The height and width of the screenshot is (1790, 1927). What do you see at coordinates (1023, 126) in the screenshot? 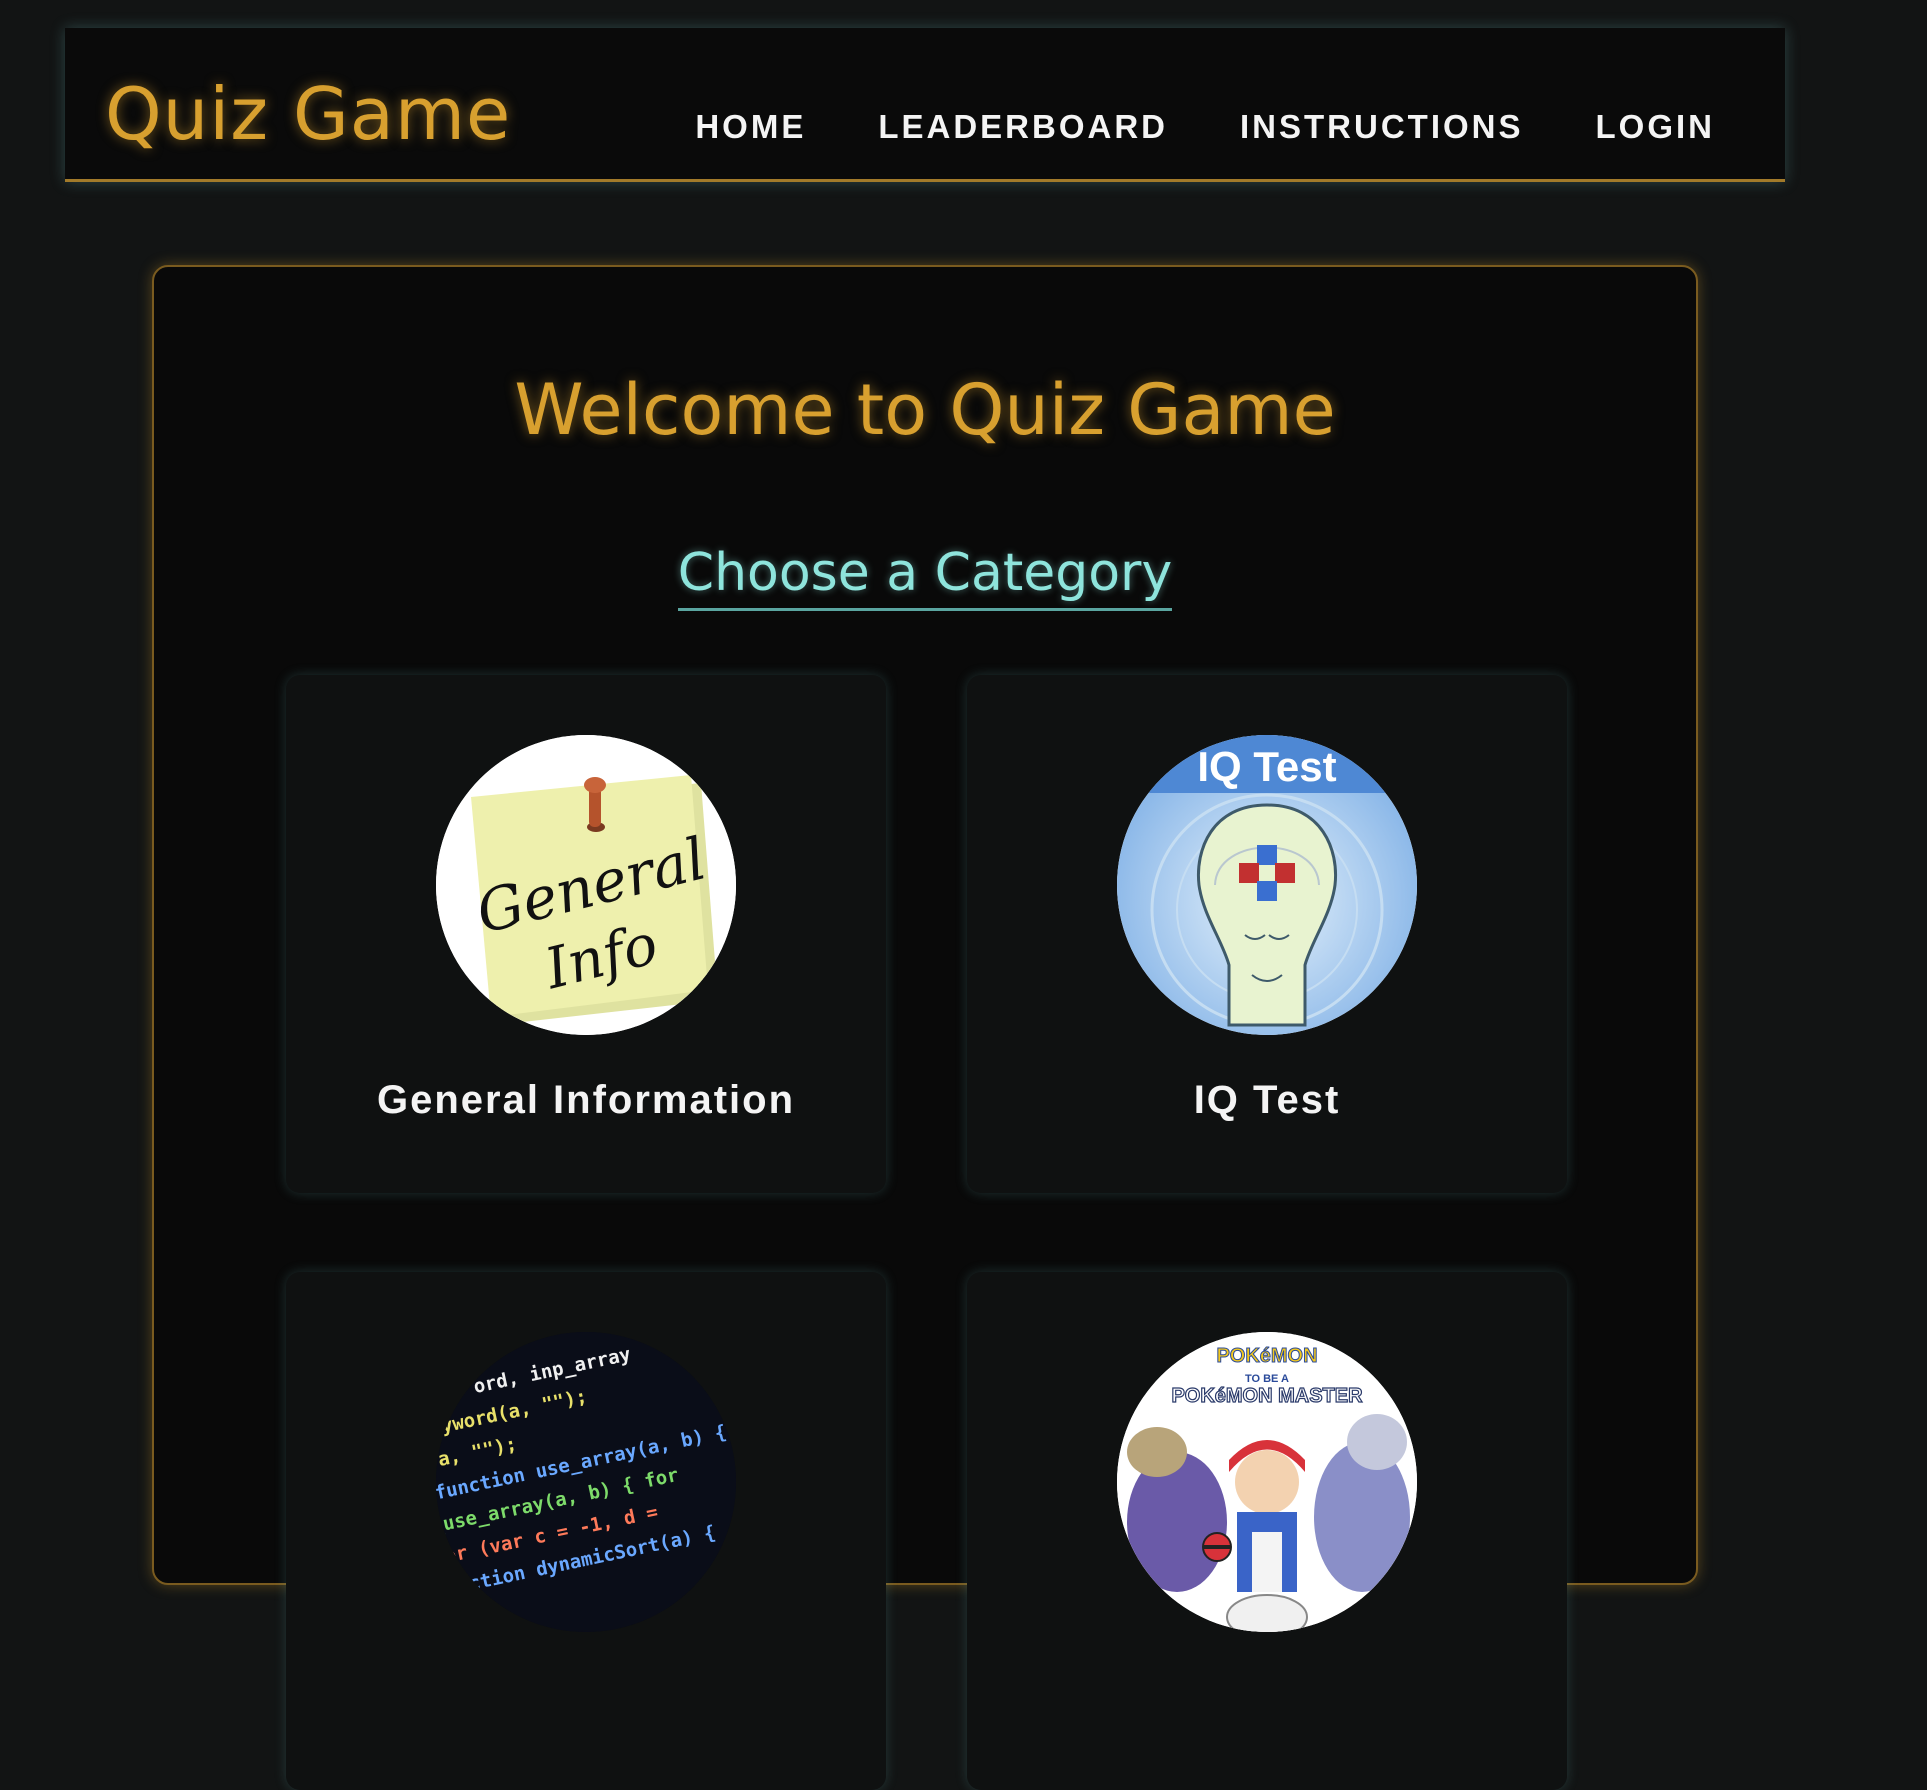
I see `nav-leaderboard-link: LEADERBOARD` at bounding box center [1023, 126].